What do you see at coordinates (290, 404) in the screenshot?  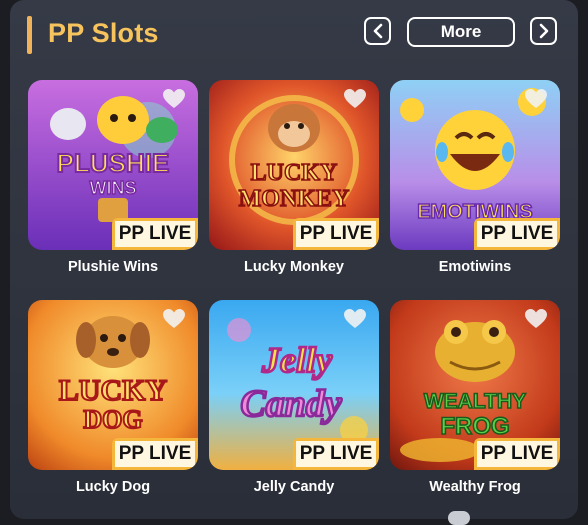 I see `svg-text: Candy` at bounding box center [290, 404].